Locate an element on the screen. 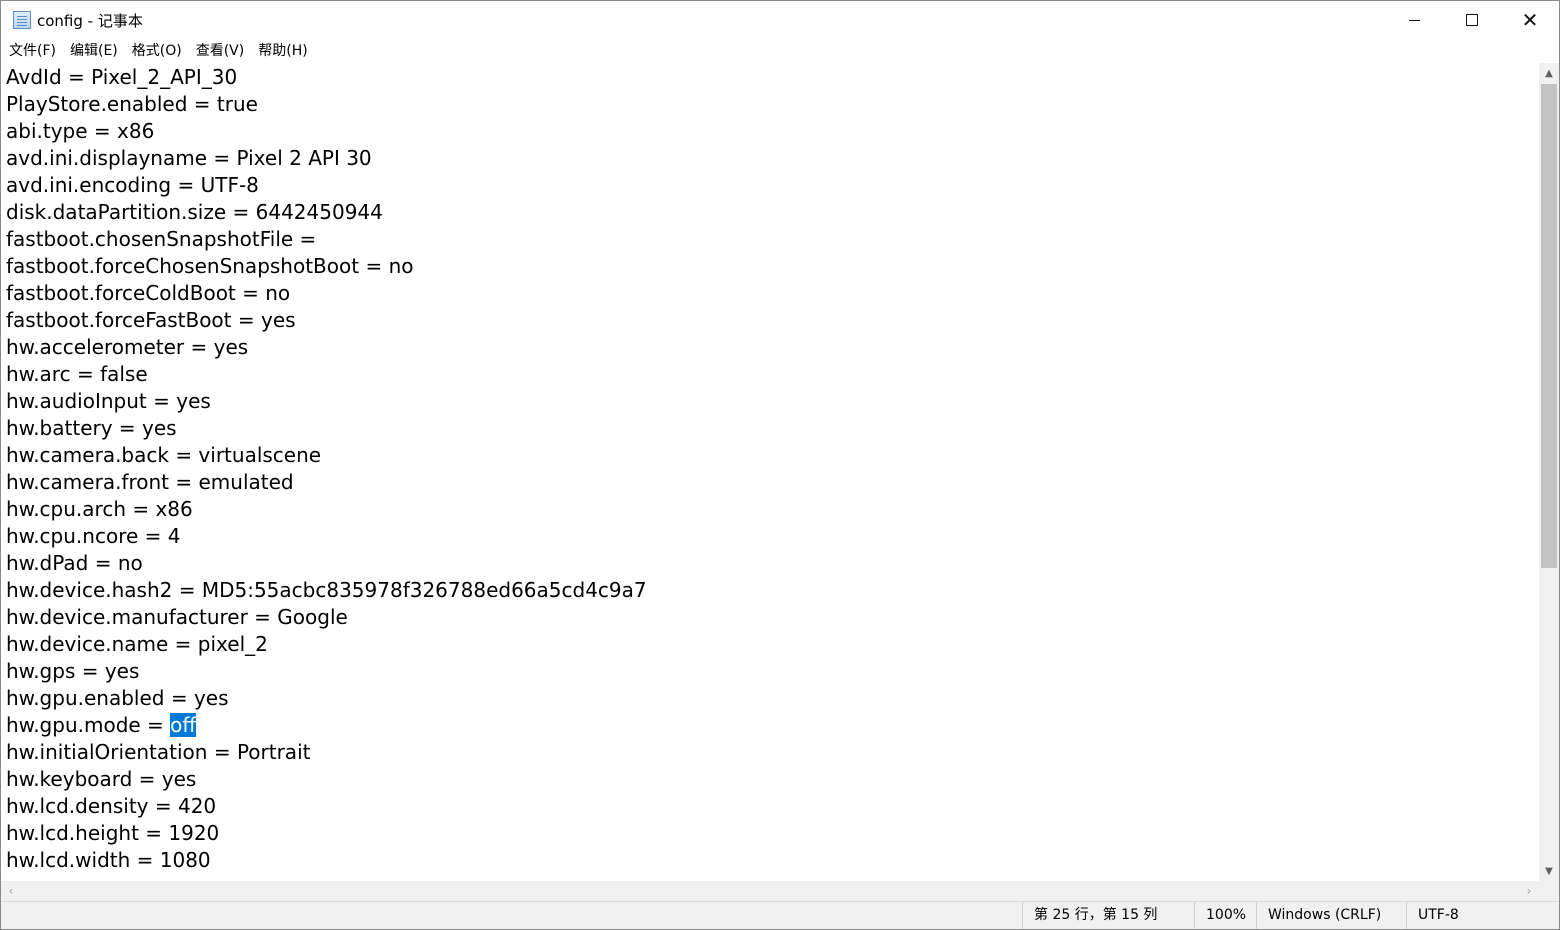  text-line: avd.ini.displayname = Pixel 2 API 30 is located at coordinates (189, 158).